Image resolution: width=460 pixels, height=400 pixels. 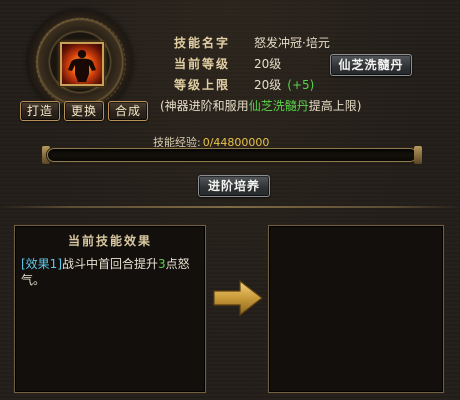 What do you see at coordinates (40, 111) in the screenshot?
I see `forge-button: 打造` at bounding box center [40, 111].